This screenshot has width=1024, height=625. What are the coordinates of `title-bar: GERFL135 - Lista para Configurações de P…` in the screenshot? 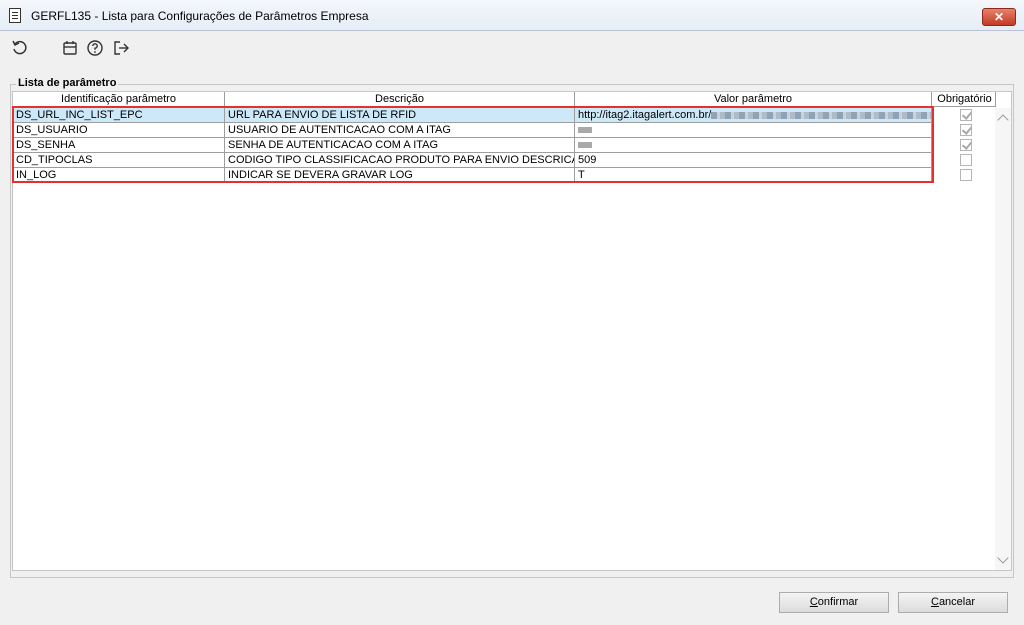 It's located at (512, 15).